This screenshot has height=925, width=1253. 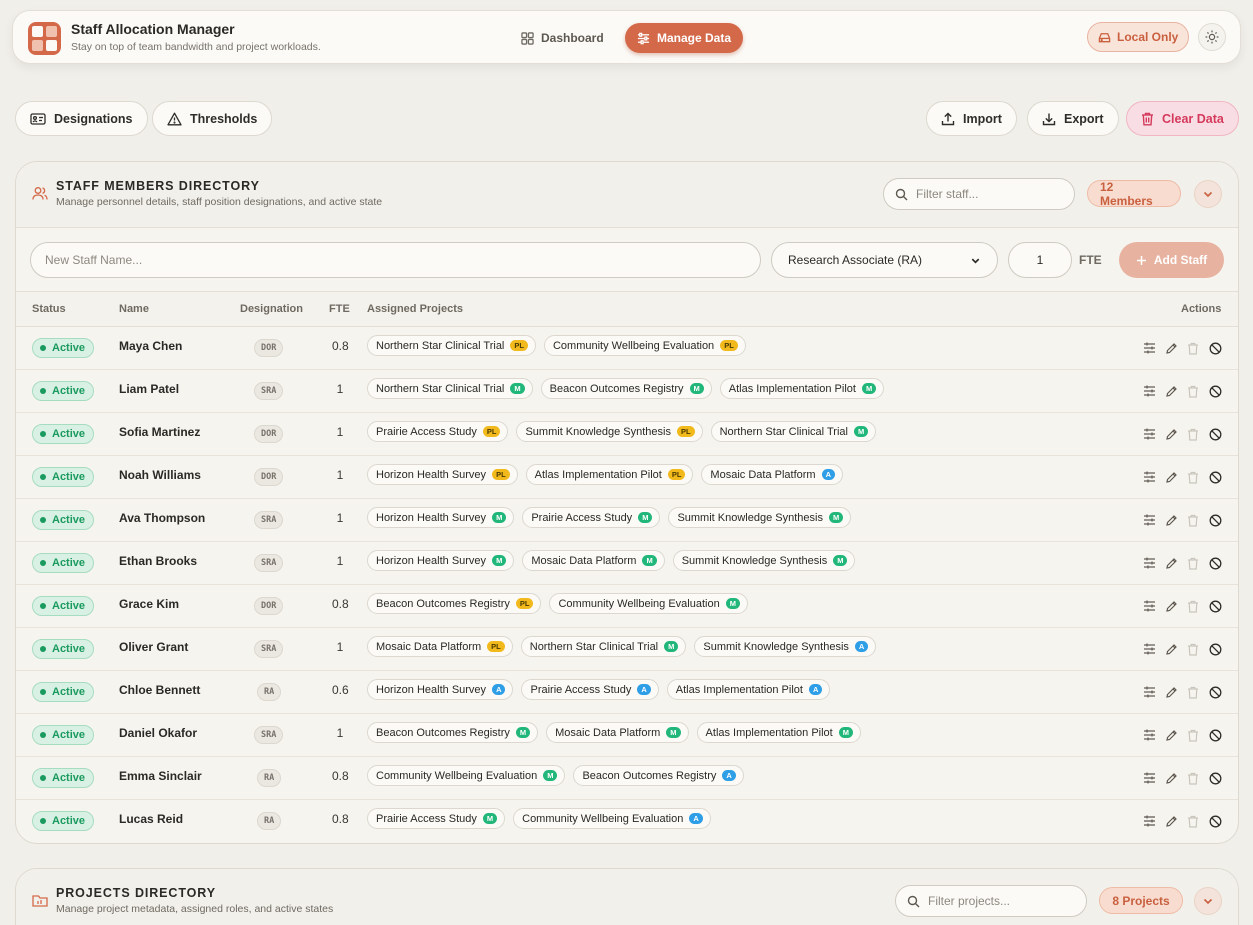 I want to click on project-chip: Summit Knowledge Synthesis PL, so click(x=609, y=431).